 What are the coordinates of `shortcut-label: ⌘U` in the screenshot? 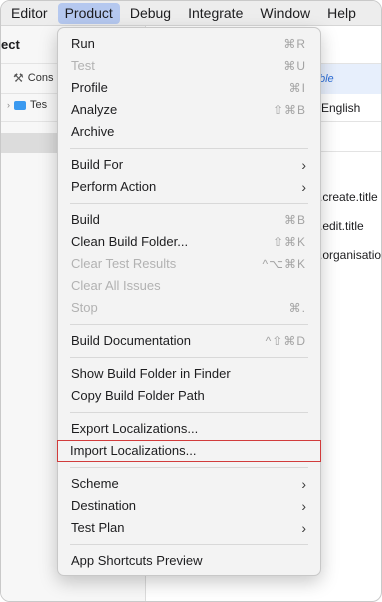 It's located at (294, 66).